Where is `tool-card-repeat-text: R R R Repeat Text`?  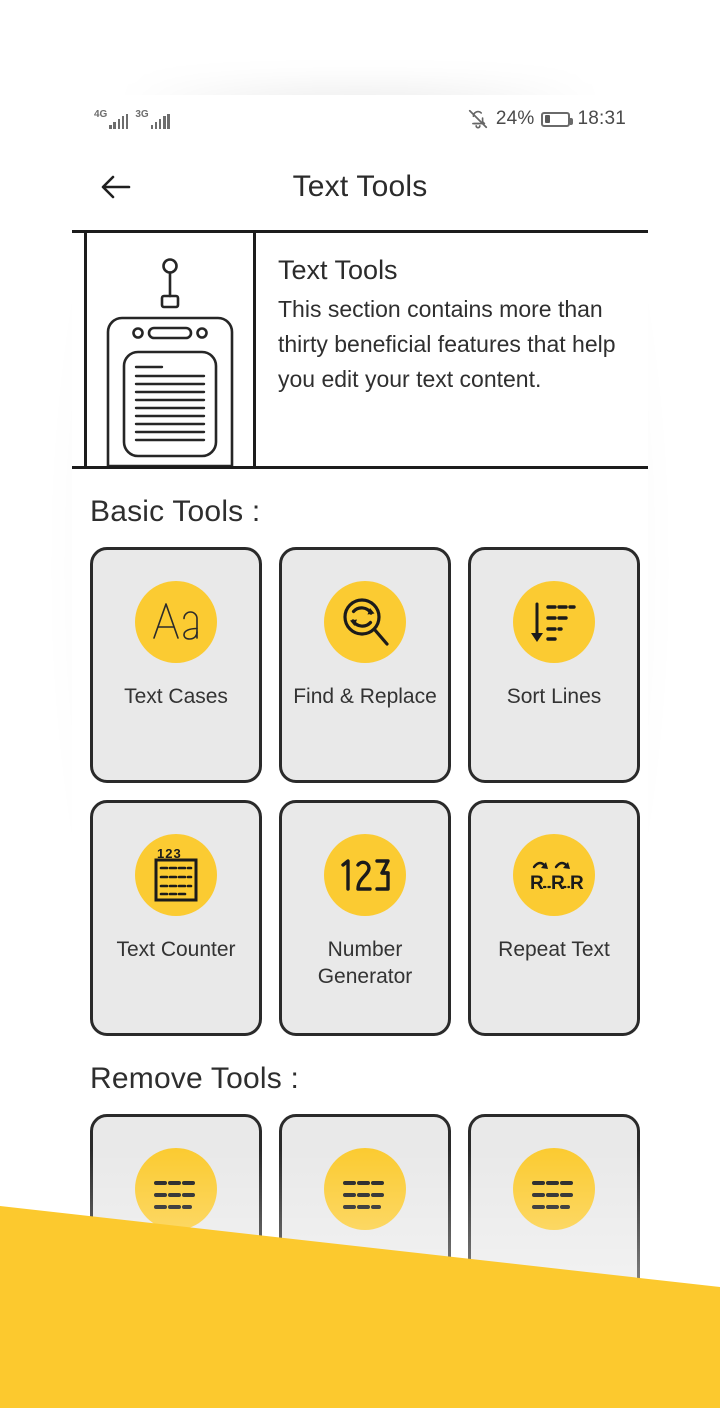
tool-card-repeat-text: R R R Repeat Text is located at coordinates (554, 918).